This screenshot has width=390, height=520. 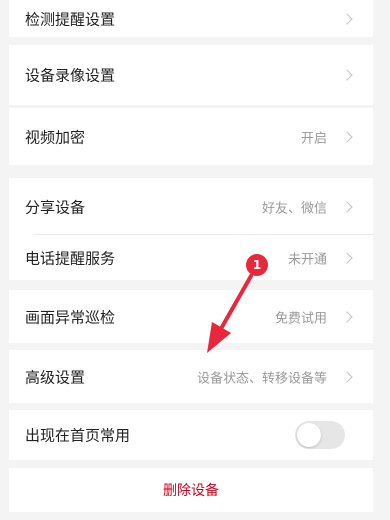 I want to click on step-number-badge: 1, so click(x=257, y=265).